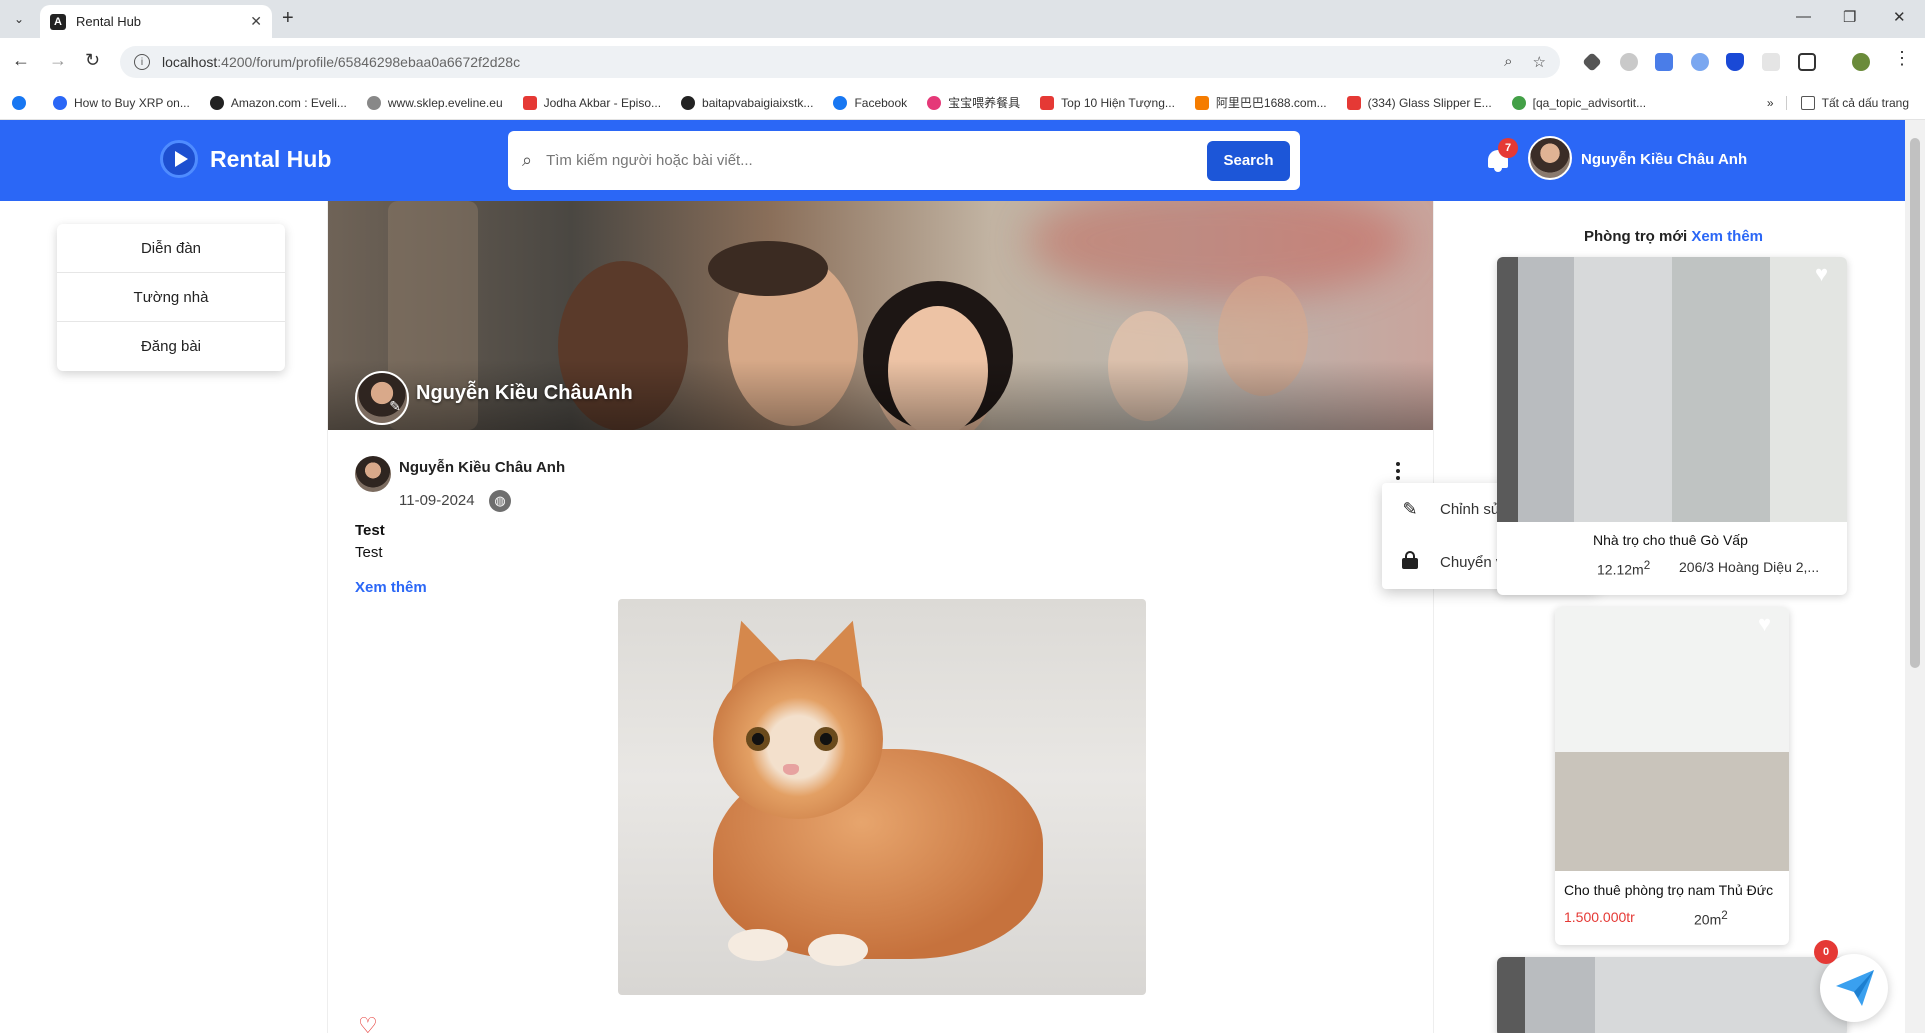 Image resolution: width=1925 pixels, height=1033 pixels. Describe the element at coordinates (973, 102) in the screenshot. I see `bookmark-item: 宝宝喂养餐具` at that location.